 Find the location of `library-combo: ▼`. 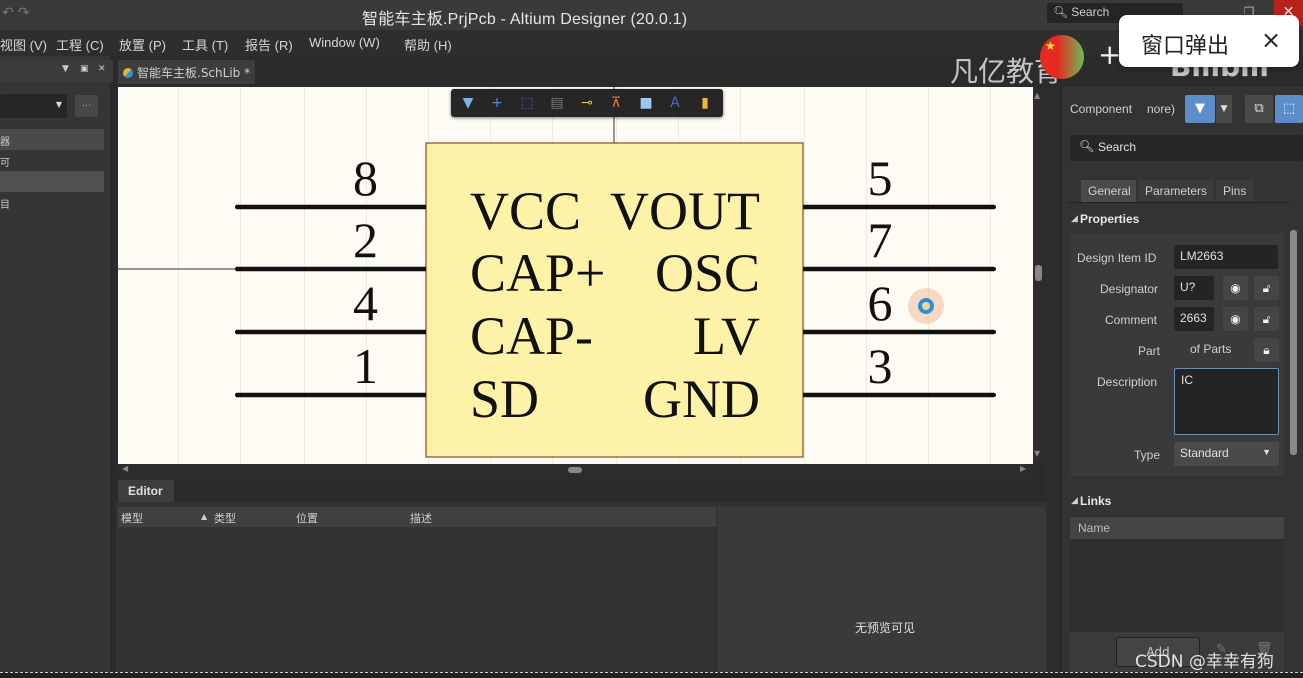

library-combo: ▼ is located at coordinates (33, 106).